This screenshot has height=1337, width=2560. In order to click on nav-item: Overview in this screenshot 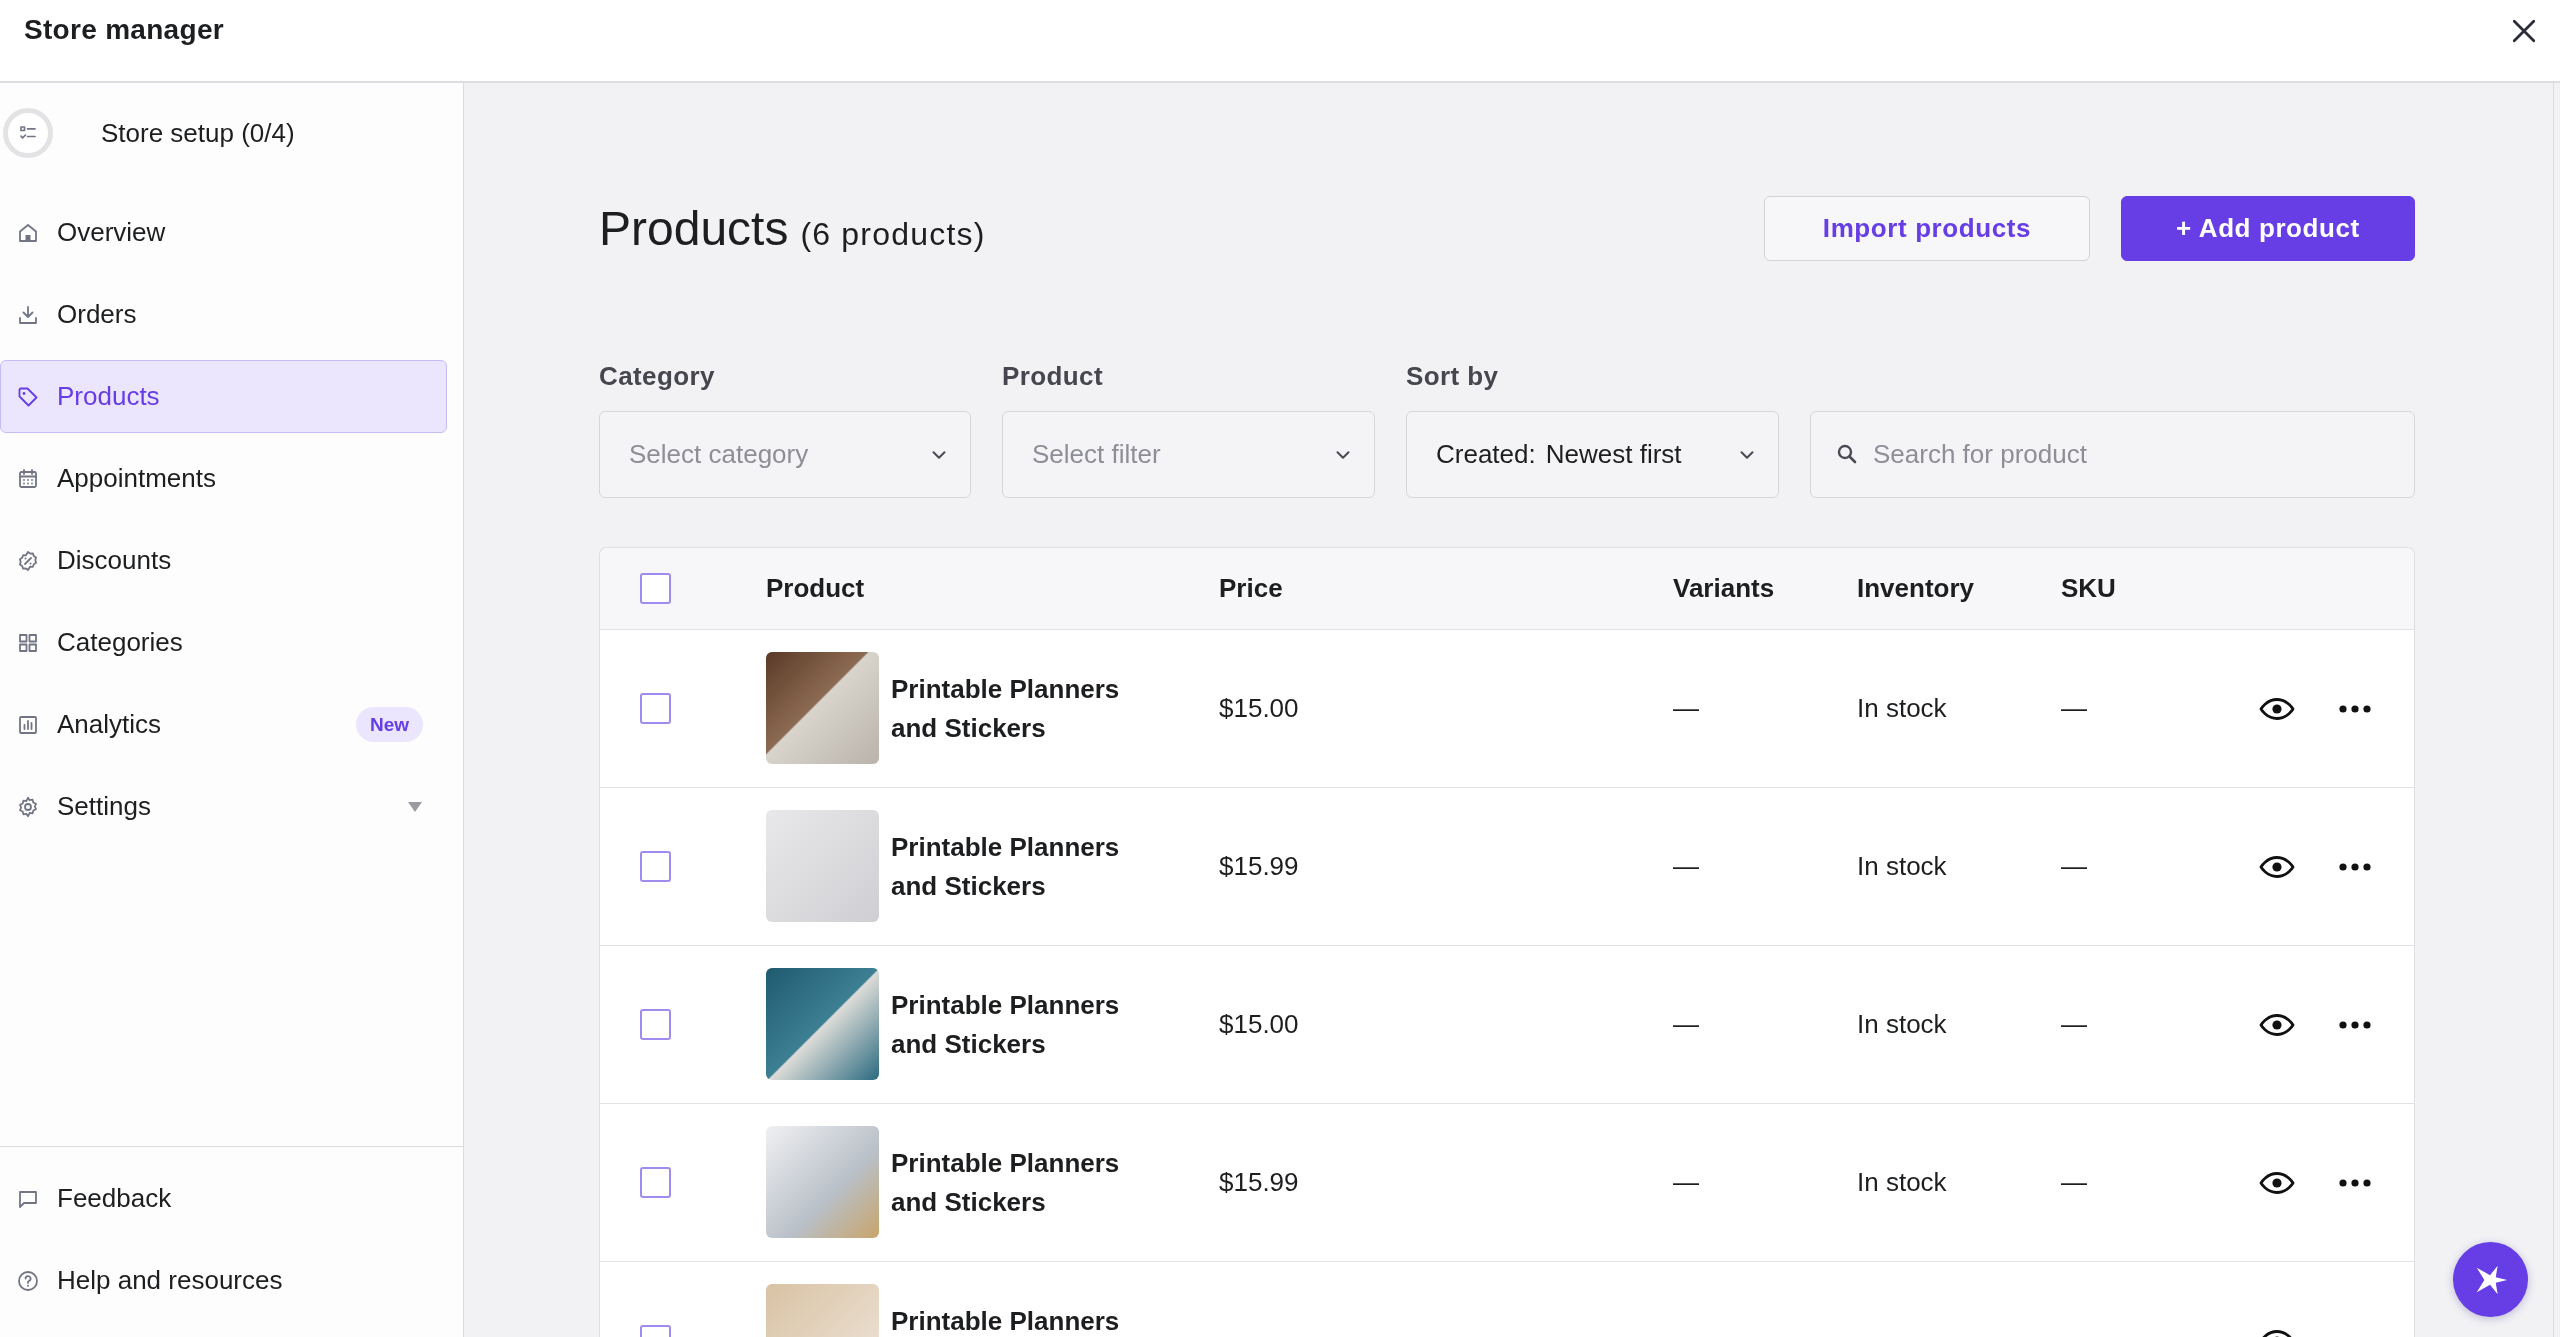, I will do `click(223, 232)`.